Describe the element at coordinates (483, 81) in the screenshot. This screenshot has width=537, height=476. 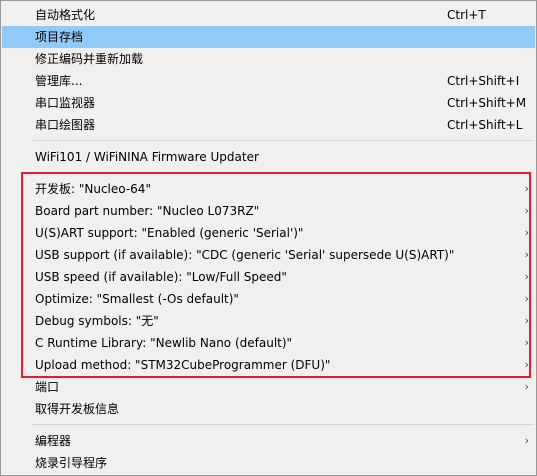
I see `menu-item-shortcut: Ctrl+Shift+I` at that location.